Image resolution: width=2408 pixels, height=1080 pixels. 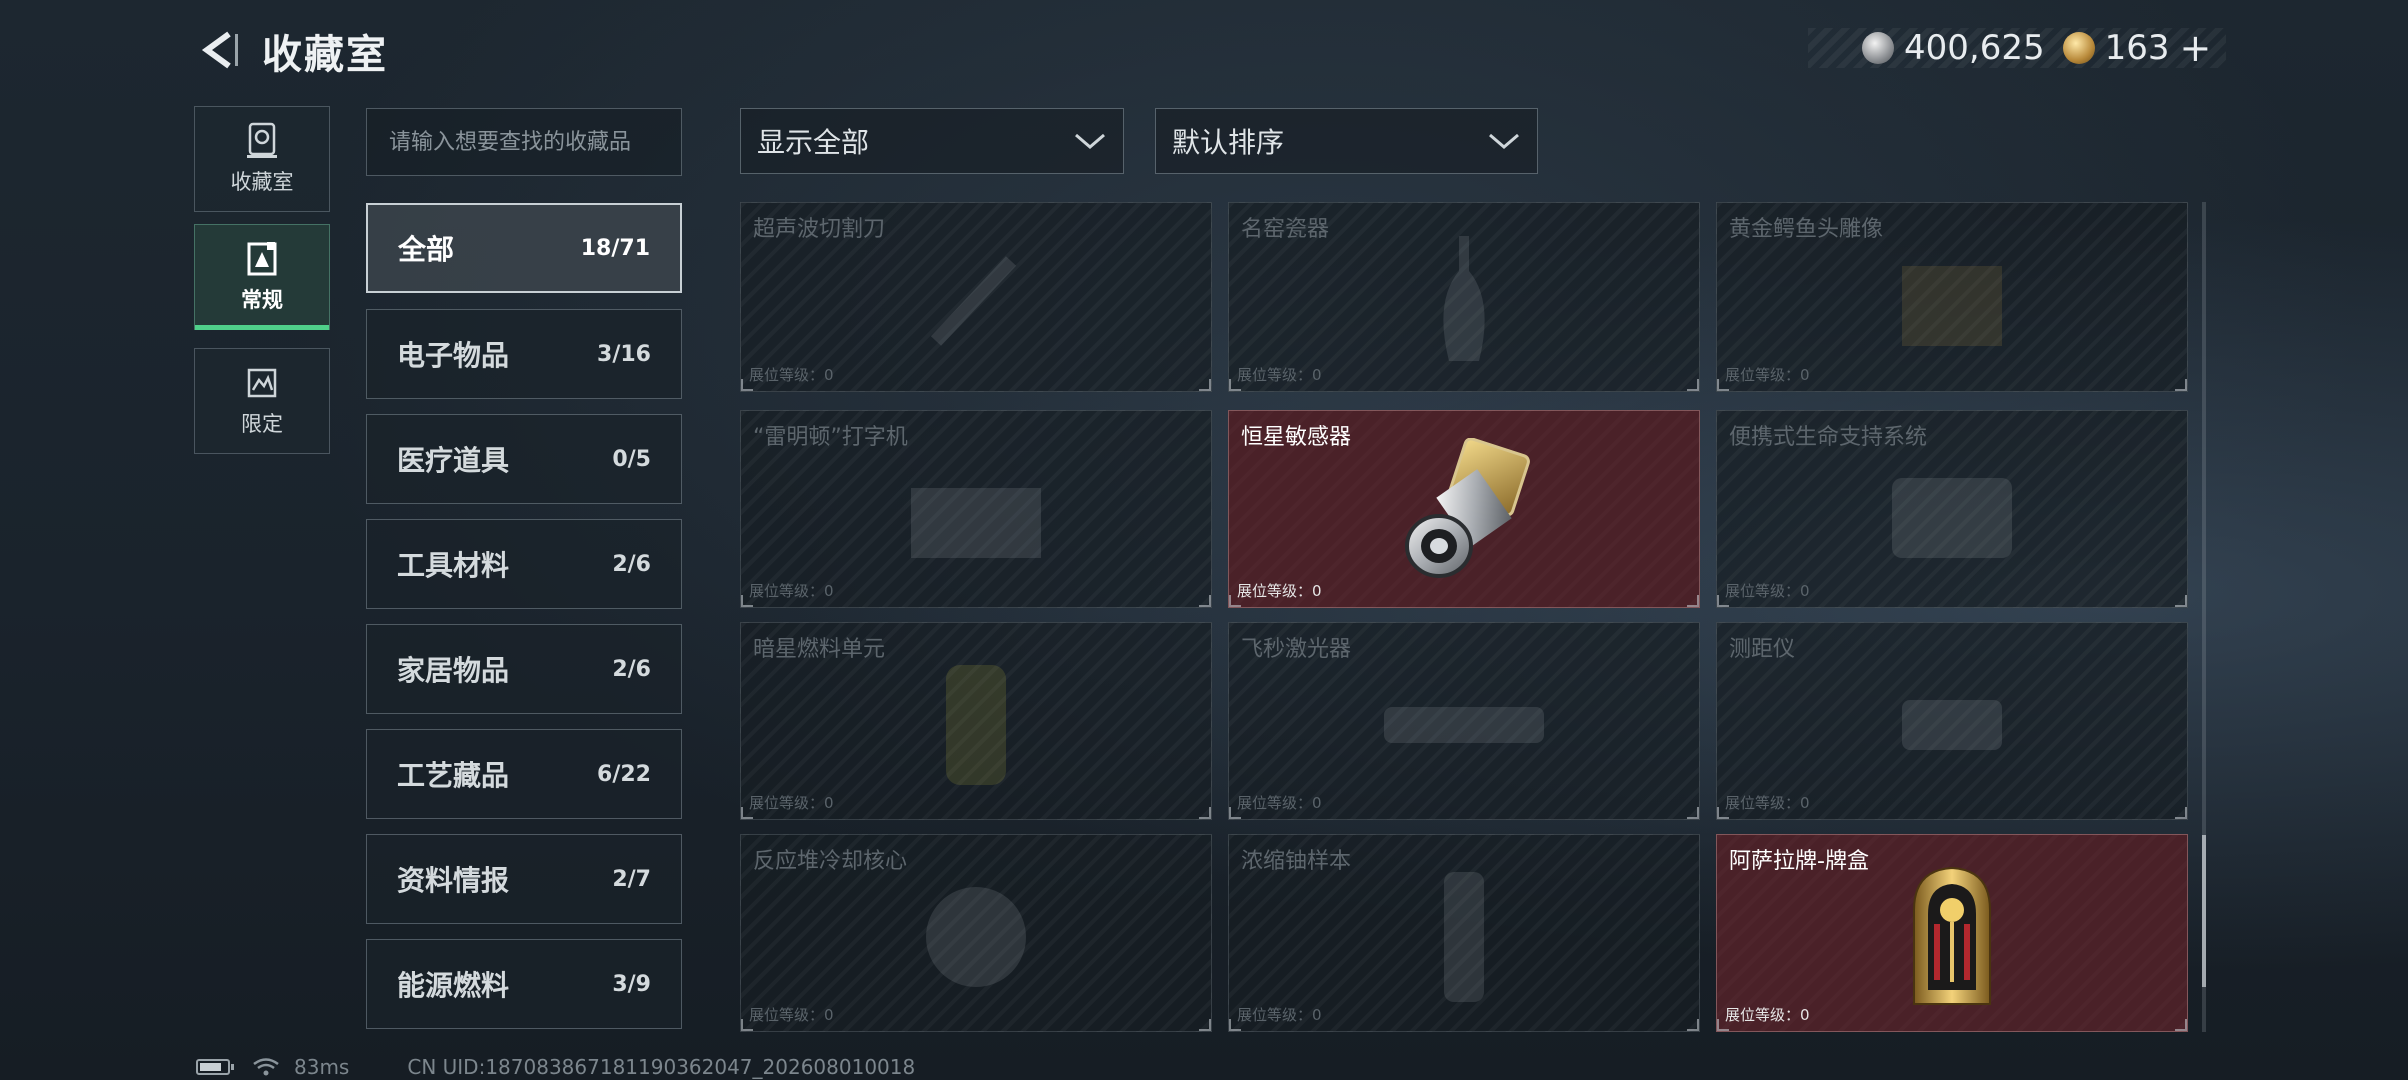 What do you see at coordinates (453, 460) in the screenshot?
I see `category-name: 医疗道具` at bounding box center [453, 460].